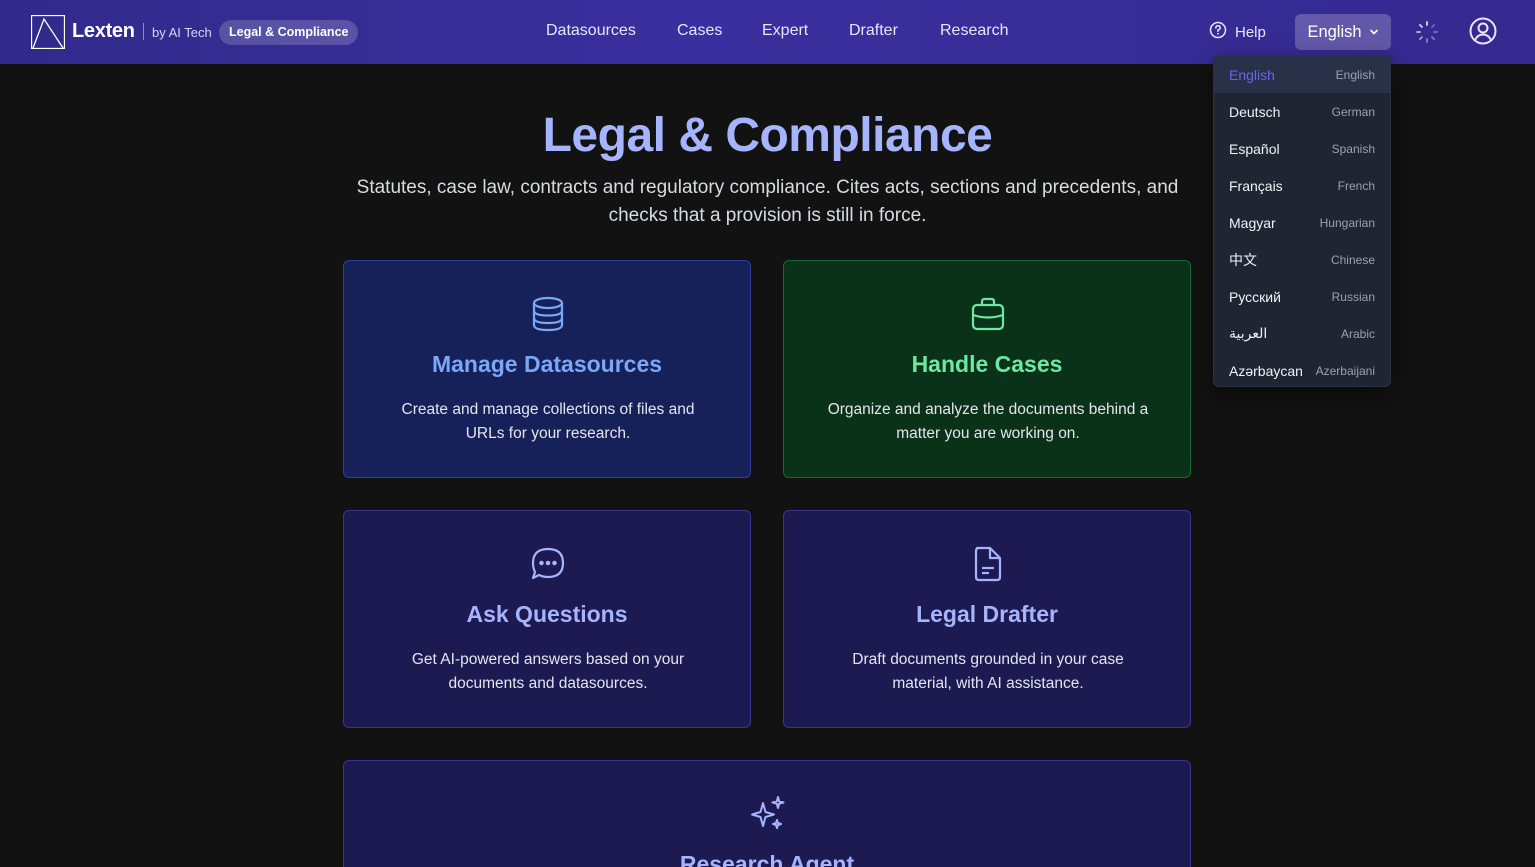 The width and height of the screenshot is (1535, 867). What do you see at coordinates (1252, 74) in the screenshot?
I see `language-option-native: English` at bounding box center [1252, 74].